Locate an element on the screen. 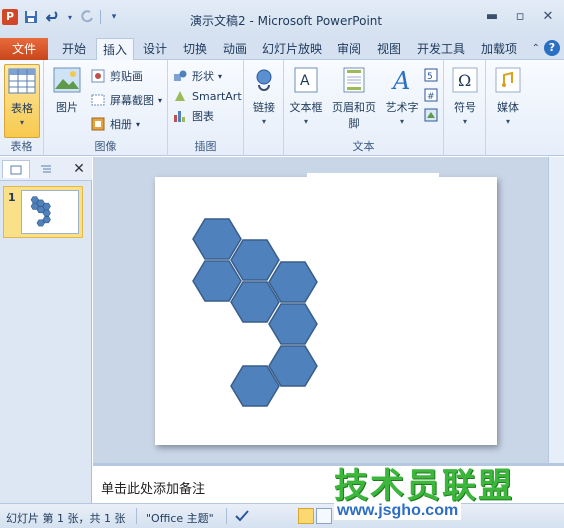 The height and width of the screenshot is (528, 564). undo-dropdown-icon: ▾ is located at coordinates (70, 17).